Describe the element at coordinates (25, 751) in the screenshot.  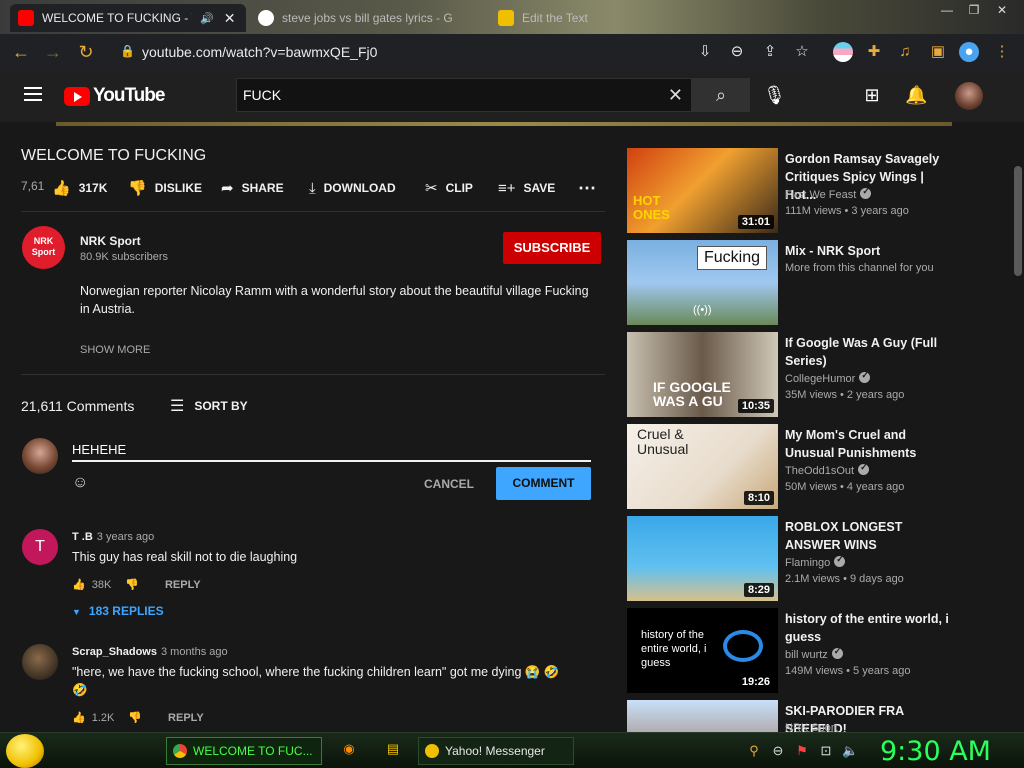
I see `start-button-smiley-icon` at that location.